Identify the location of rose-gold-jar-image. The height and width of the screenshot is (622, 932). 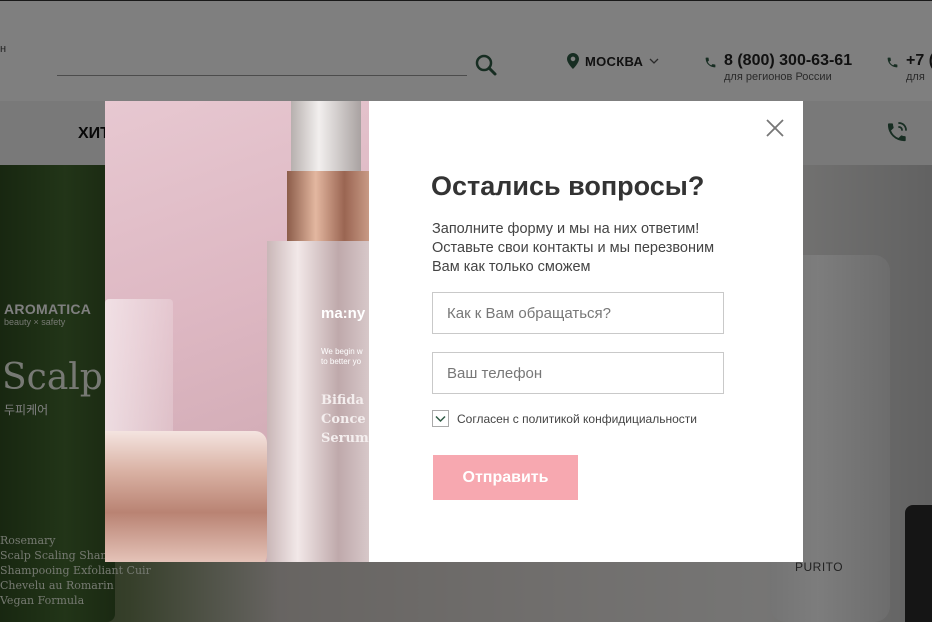
(186, 496).